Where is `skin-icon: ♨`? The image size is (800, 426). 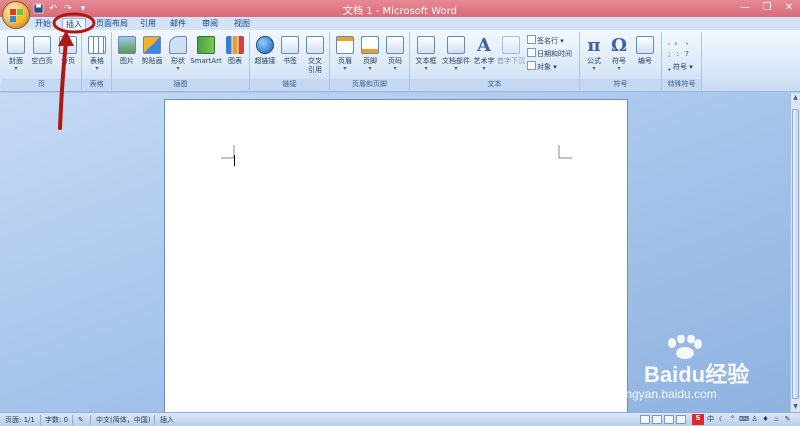
skin-icon: ♨ is located at coordinates (776, 419).